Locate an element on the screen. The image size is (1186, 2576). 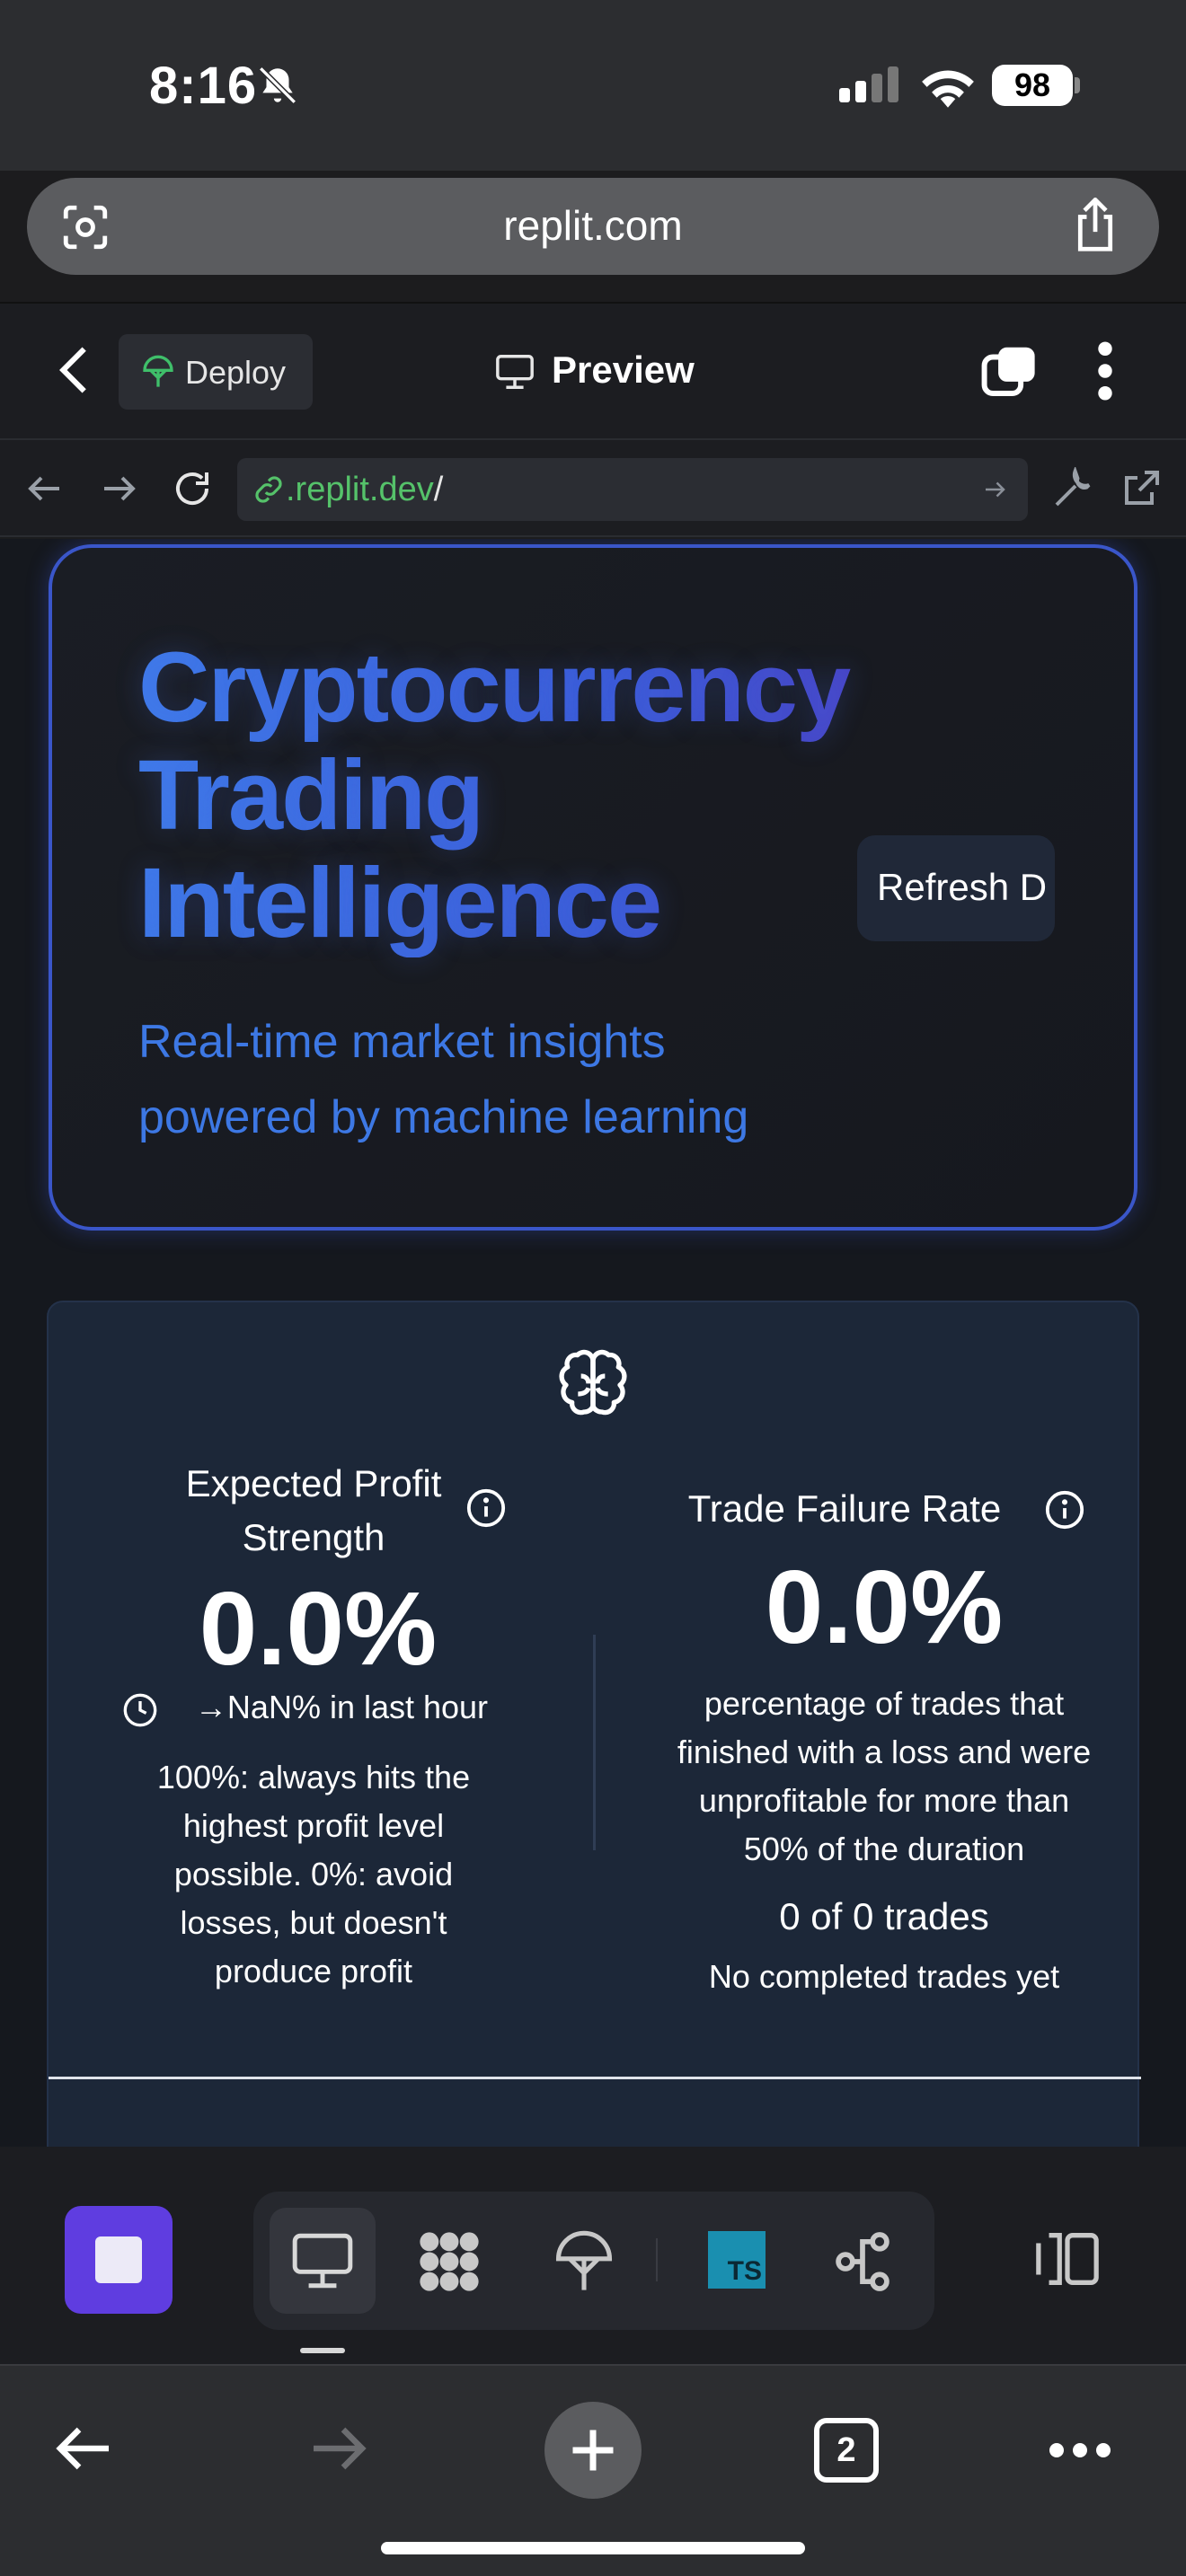
signal-icon is located at coordinates (871, 84).